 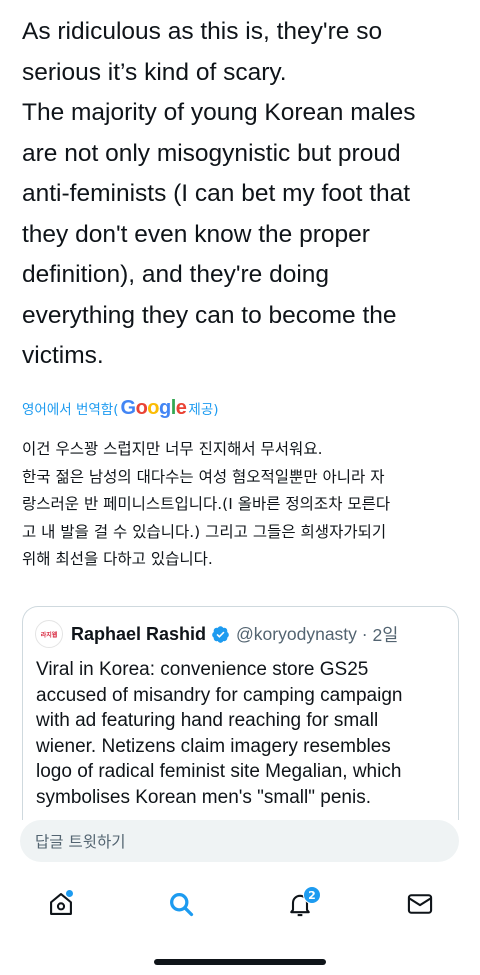 I want to click on notification-count-badge: 2, so click(x=312, y=895).